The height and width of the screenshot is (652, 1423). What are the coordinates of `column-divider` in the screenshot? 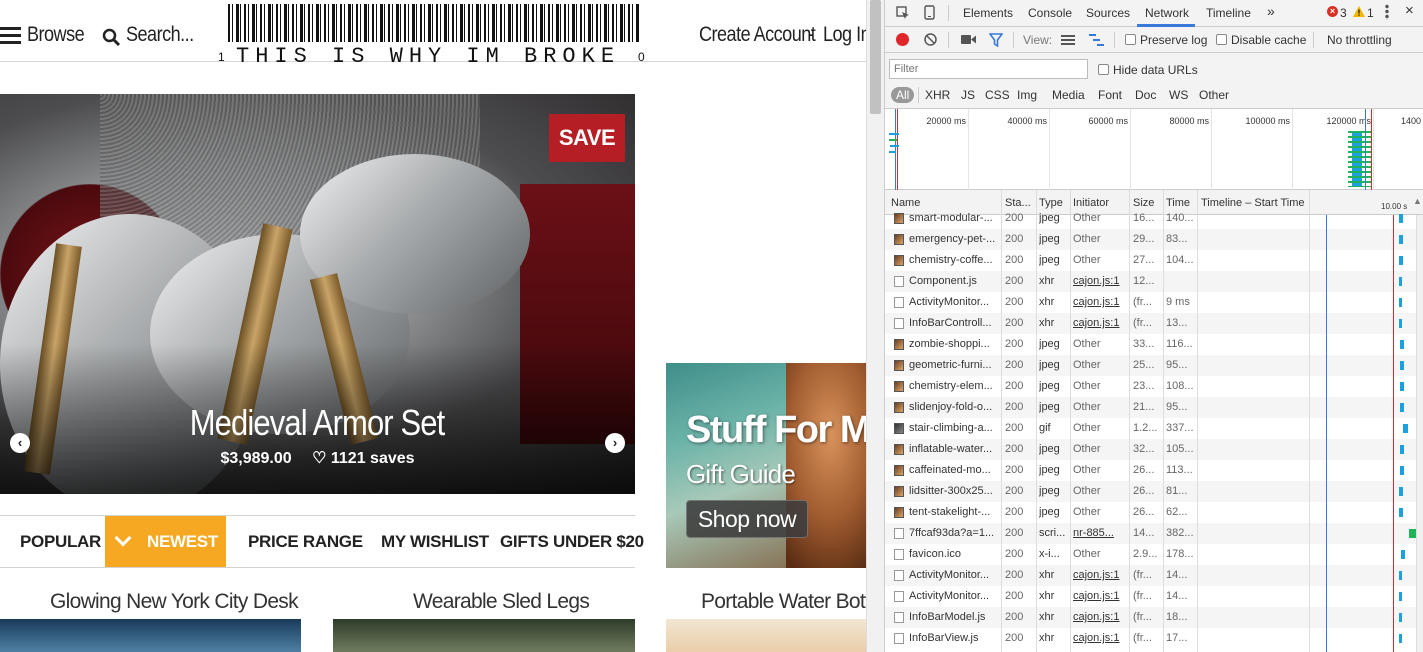 It's located at (1197, 421).